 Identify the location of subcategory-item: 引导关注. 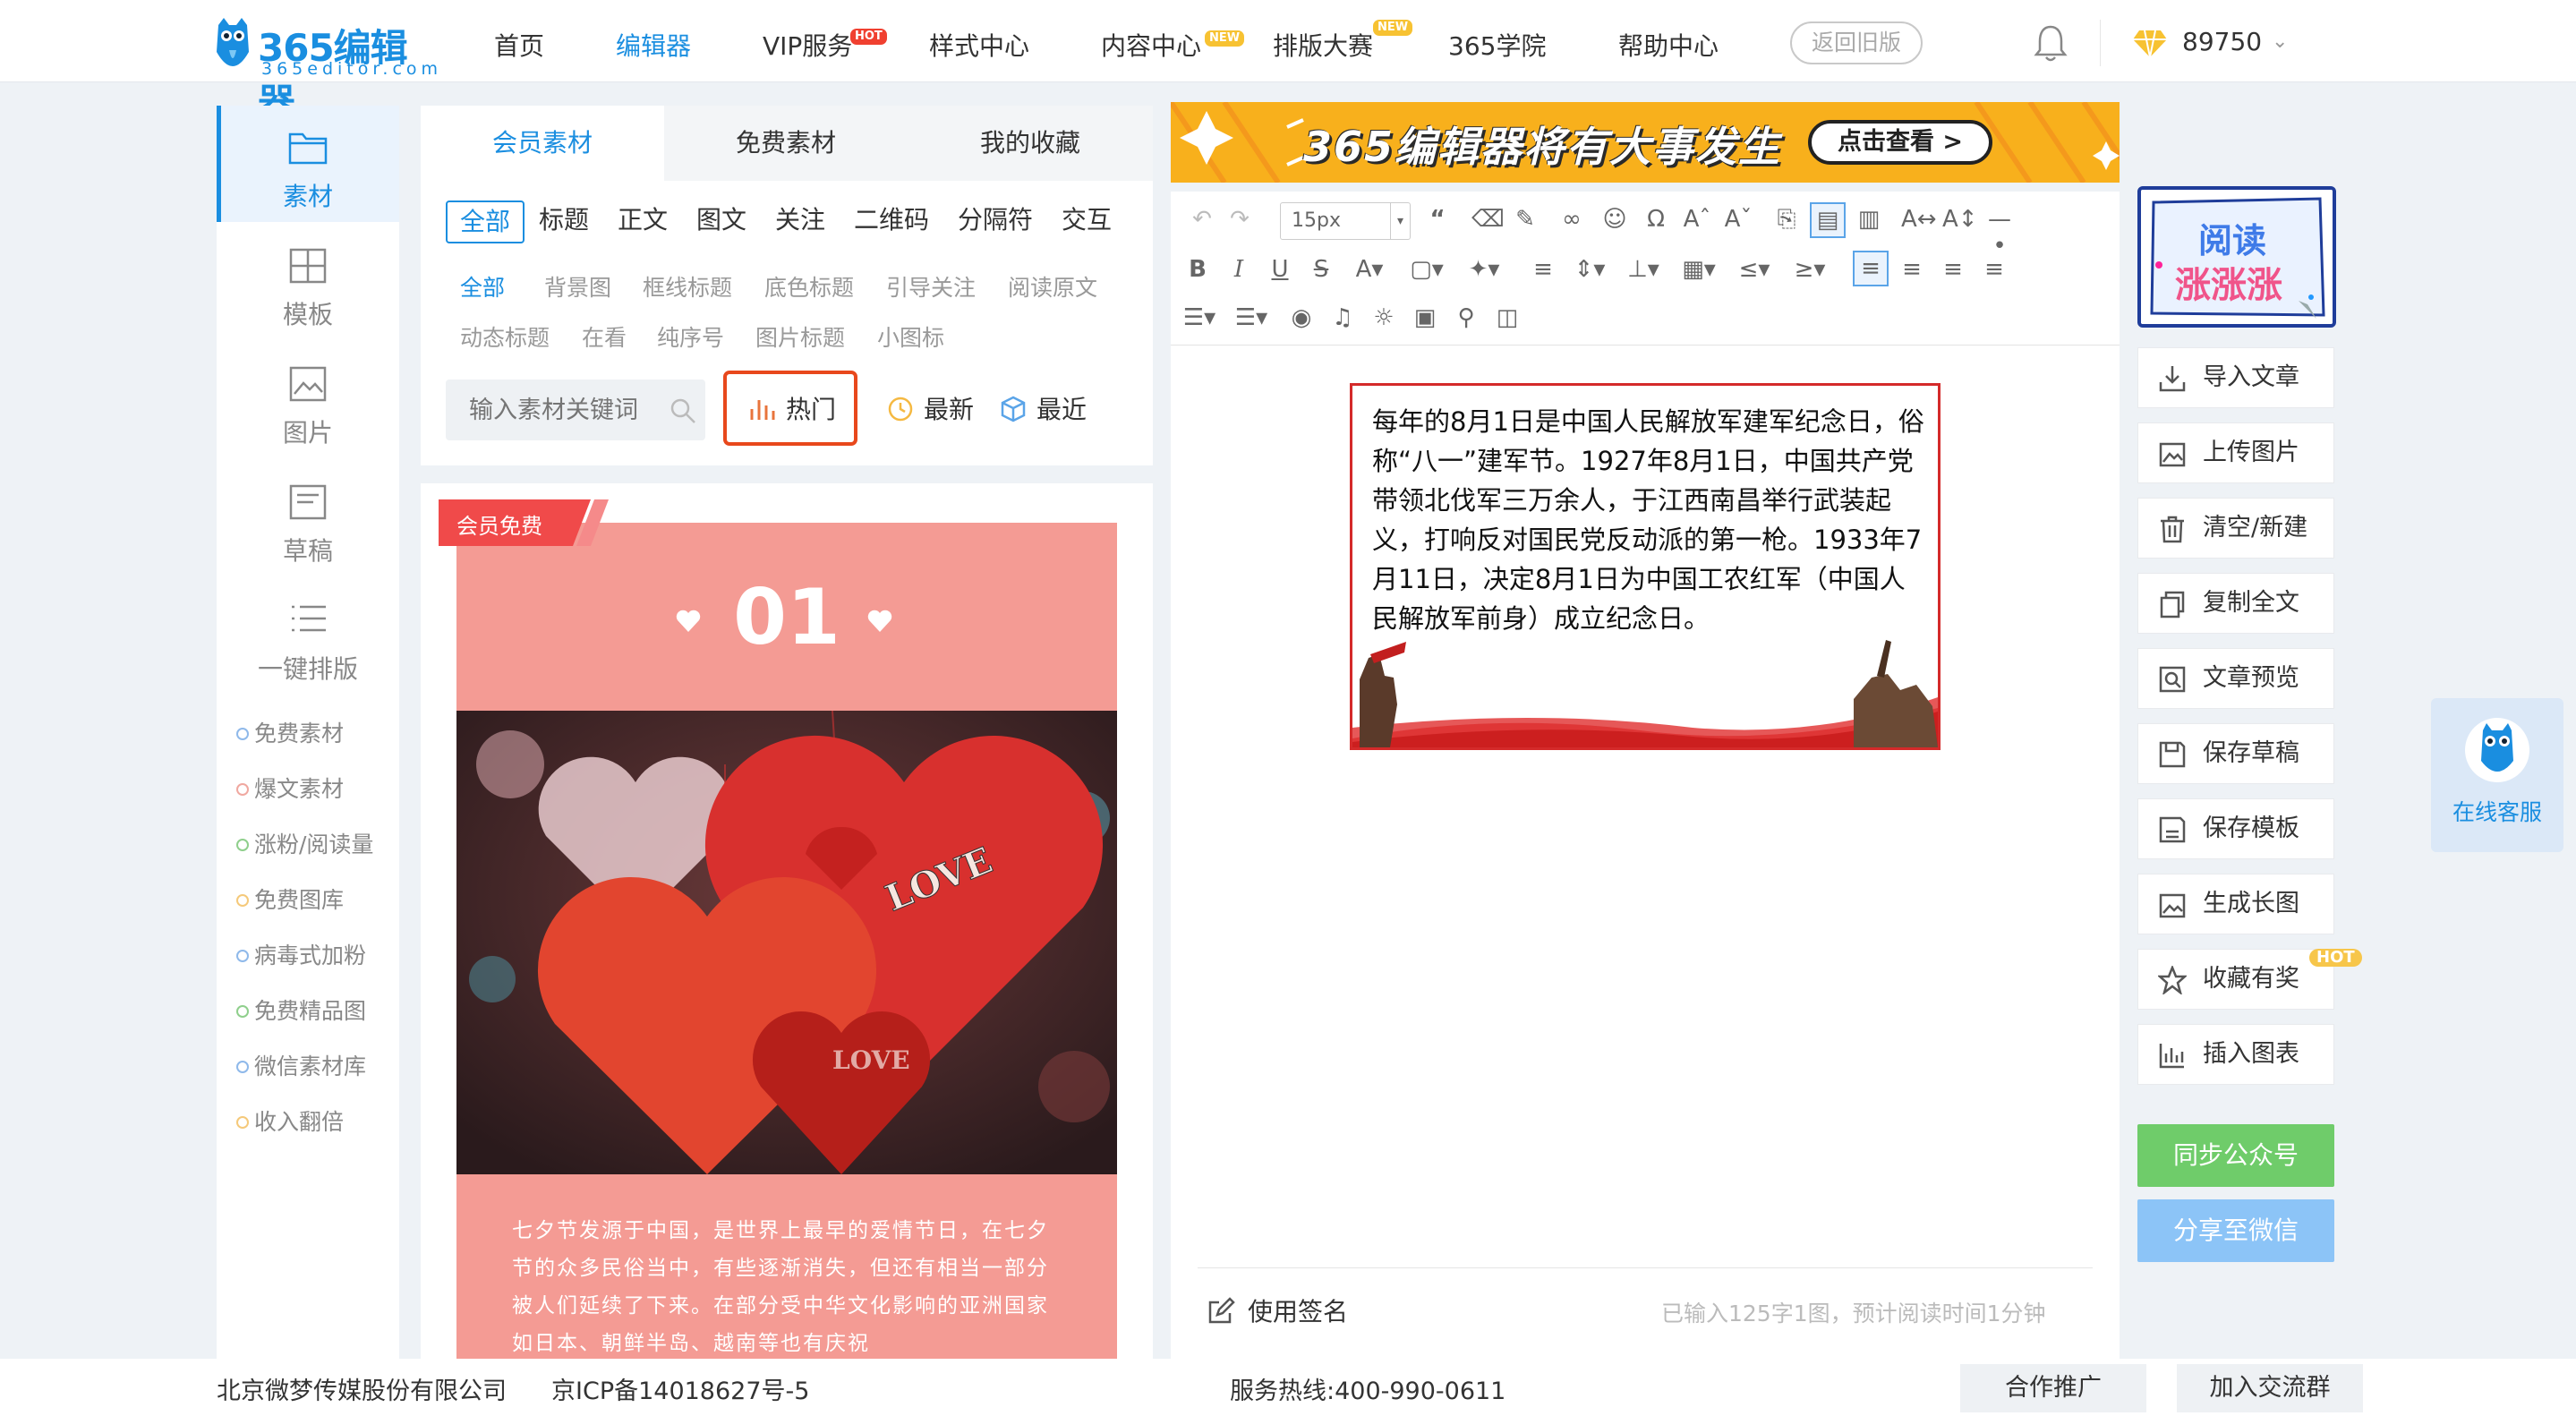
(931, 286).